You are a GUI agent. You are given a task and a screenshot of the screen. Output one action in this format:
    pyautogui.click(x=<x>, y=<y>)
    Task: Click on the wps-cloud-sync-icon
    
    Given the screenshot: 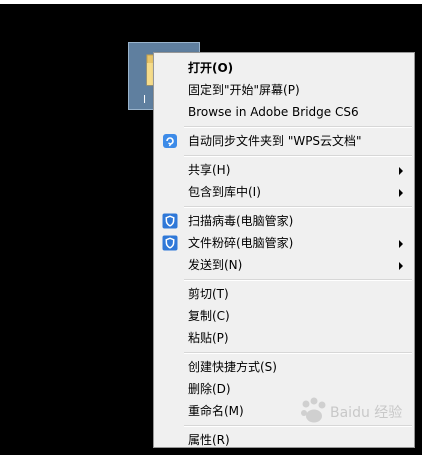 What is the action you would take?
    pyautogui.click(x=170, y=141)
    